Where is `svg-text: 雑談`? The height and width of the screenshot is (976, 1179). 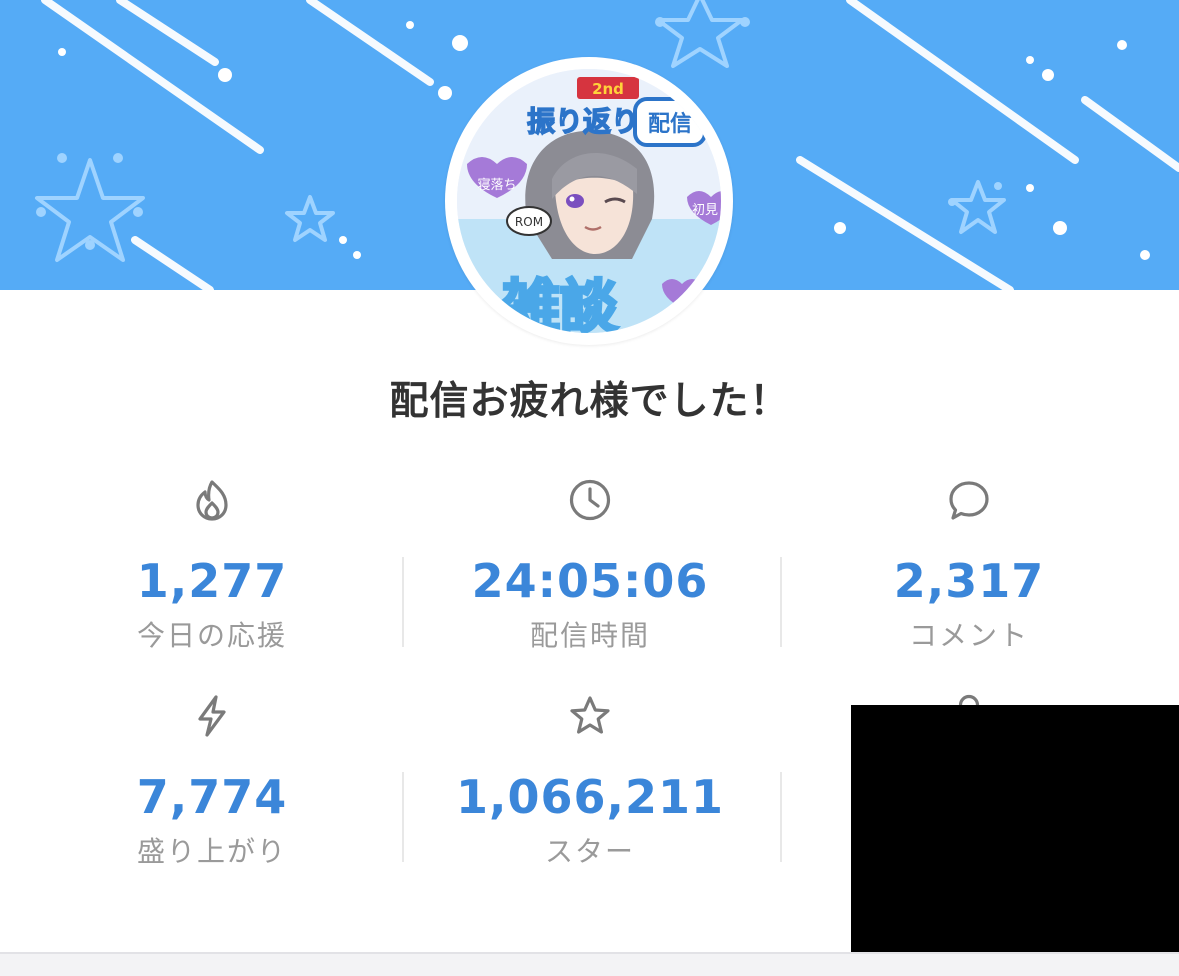 svg-text: 雑談 is located at coordinates (559, 303).